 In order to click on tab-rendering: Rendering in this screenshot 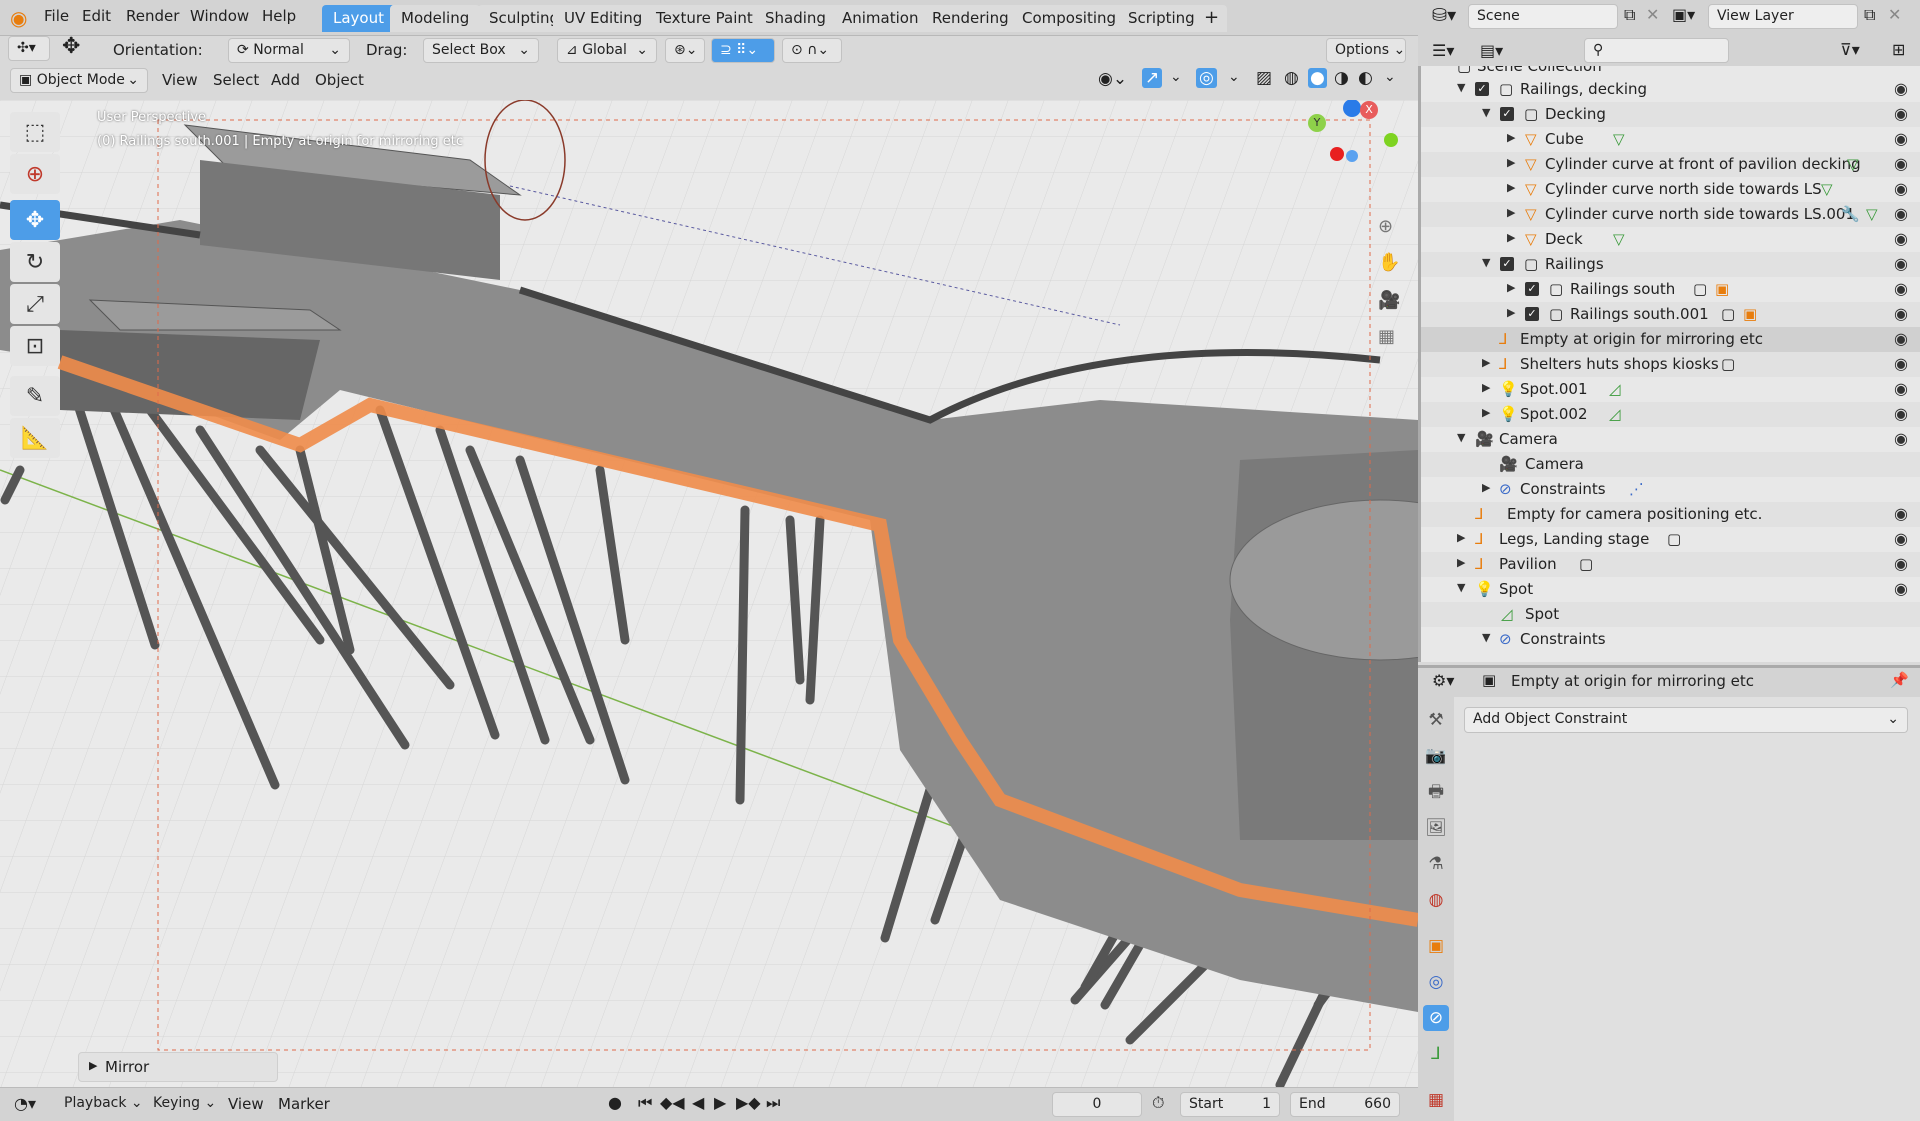, I will do `click(970, 18)`.